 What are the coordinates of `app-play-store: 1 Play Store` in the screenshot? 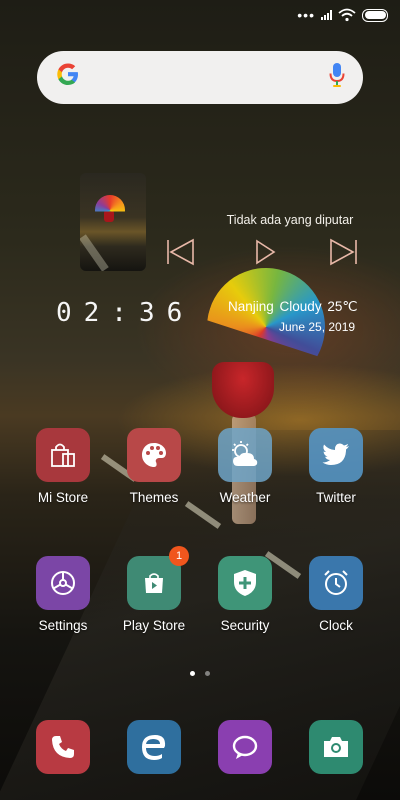 It's located at (154, 589).